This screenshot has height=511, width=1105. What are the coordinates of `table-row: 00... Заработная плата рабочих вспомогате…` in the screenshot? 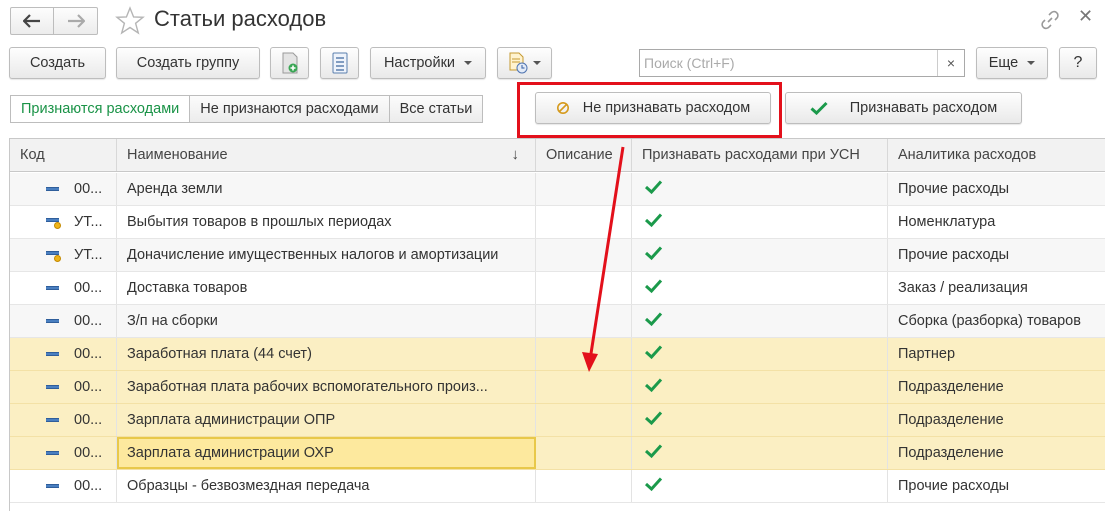 It's located at (557, 387).